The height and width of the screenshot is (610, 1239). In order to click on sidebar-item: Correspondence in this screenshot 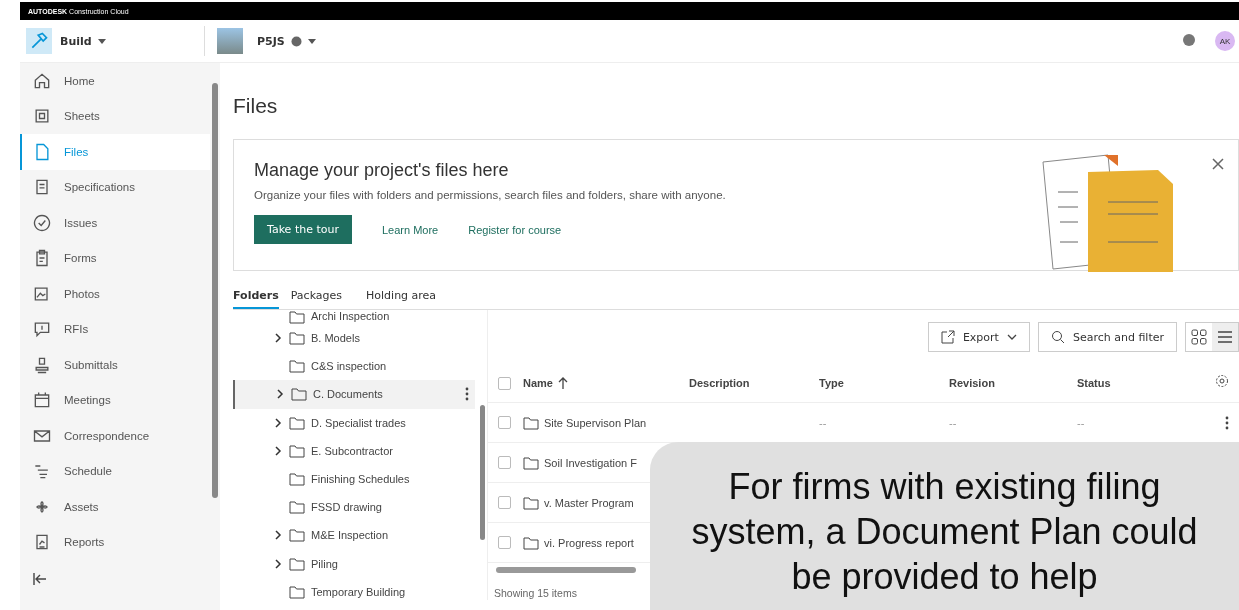, I will do `click(115, 436)`.